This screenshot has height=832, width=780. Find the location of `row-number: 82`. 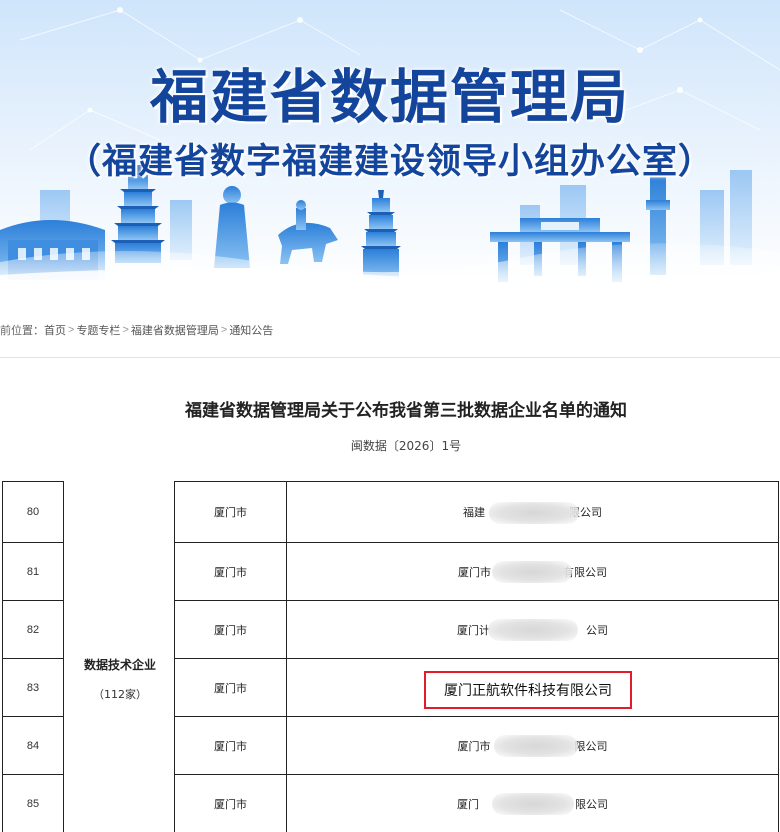

row-number: 82 is located at coordinates (33, 629).